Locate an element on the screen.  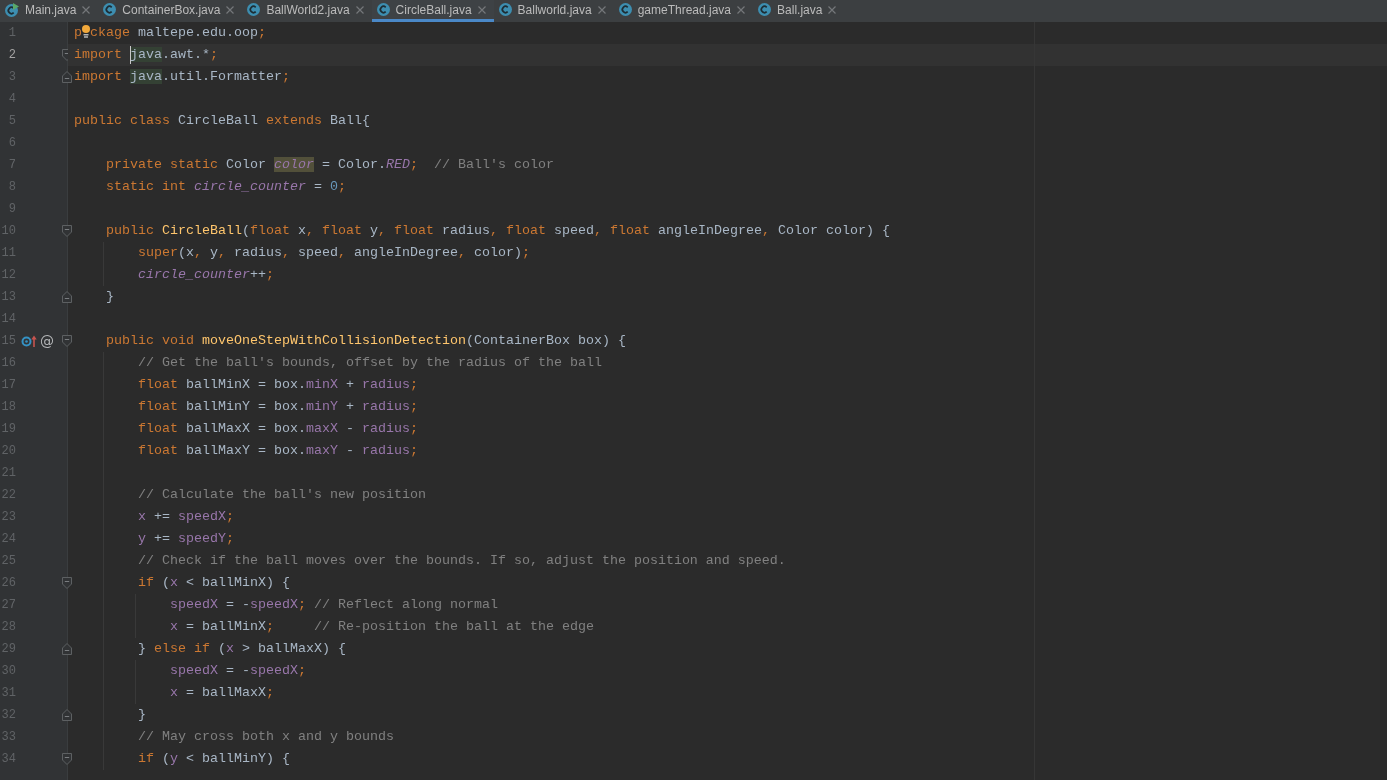
code-text: super(x, y, radius, speed, angleInDegree, color); is located at coordinates (334, 253).